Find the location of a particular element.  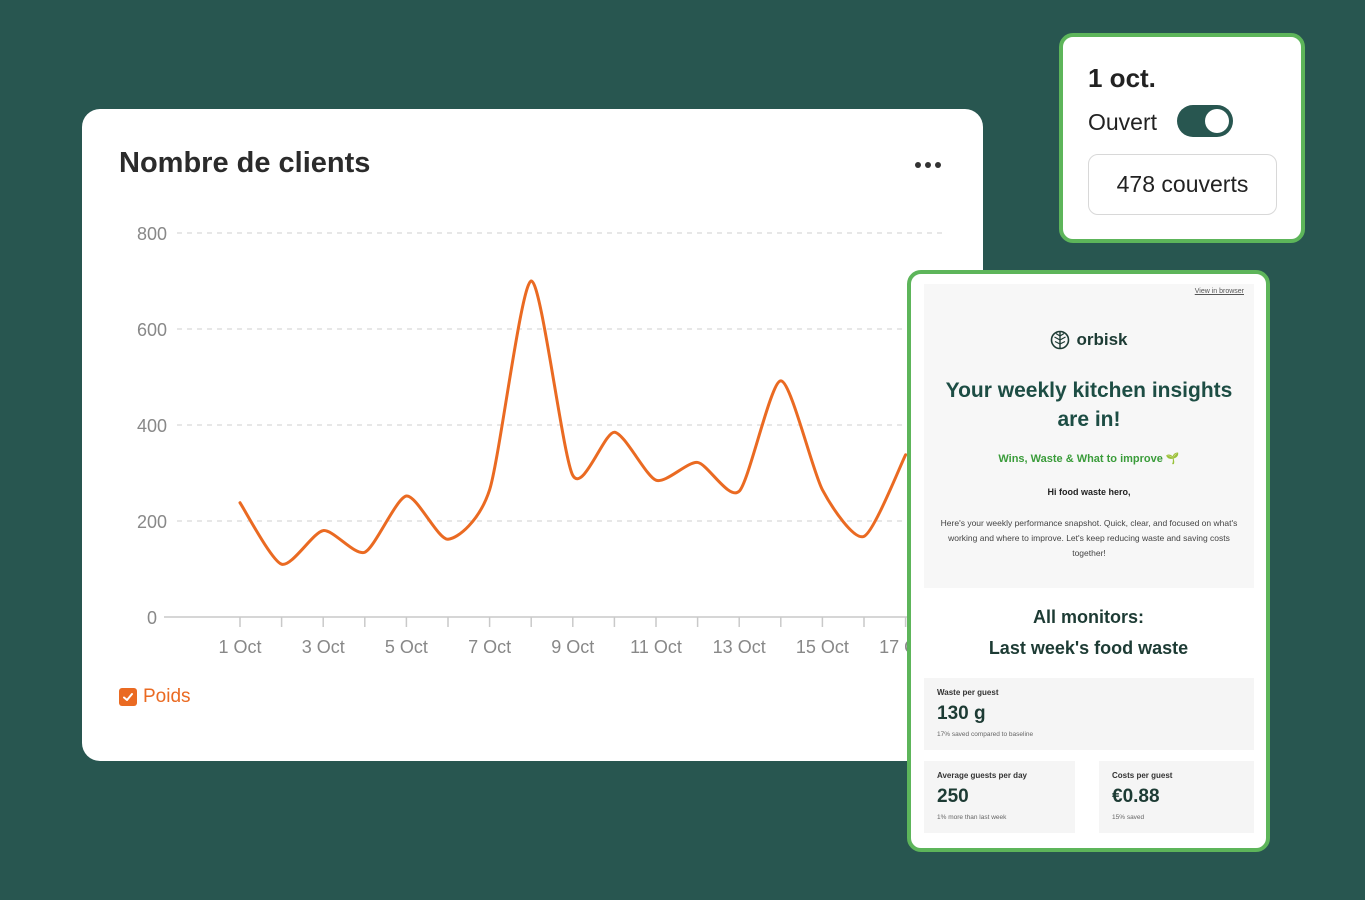

x-tick-label: 7 Oct is located at coordinates (489, 647).